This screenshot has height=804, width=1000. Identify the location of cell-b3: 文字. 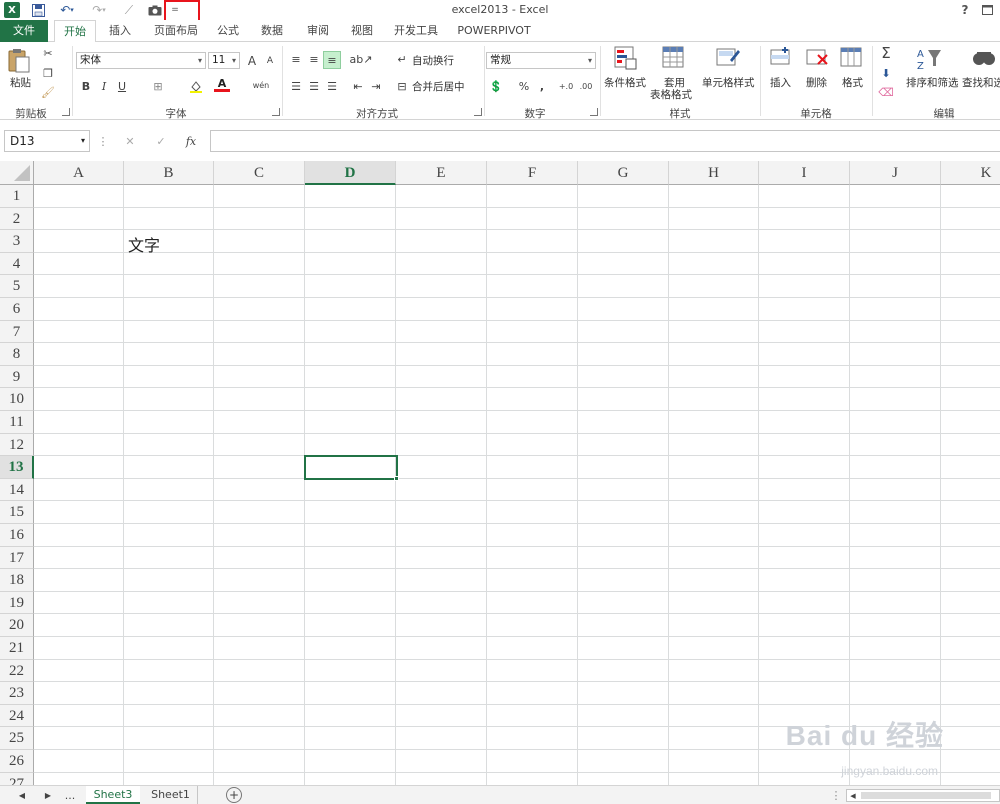
(144, 244).